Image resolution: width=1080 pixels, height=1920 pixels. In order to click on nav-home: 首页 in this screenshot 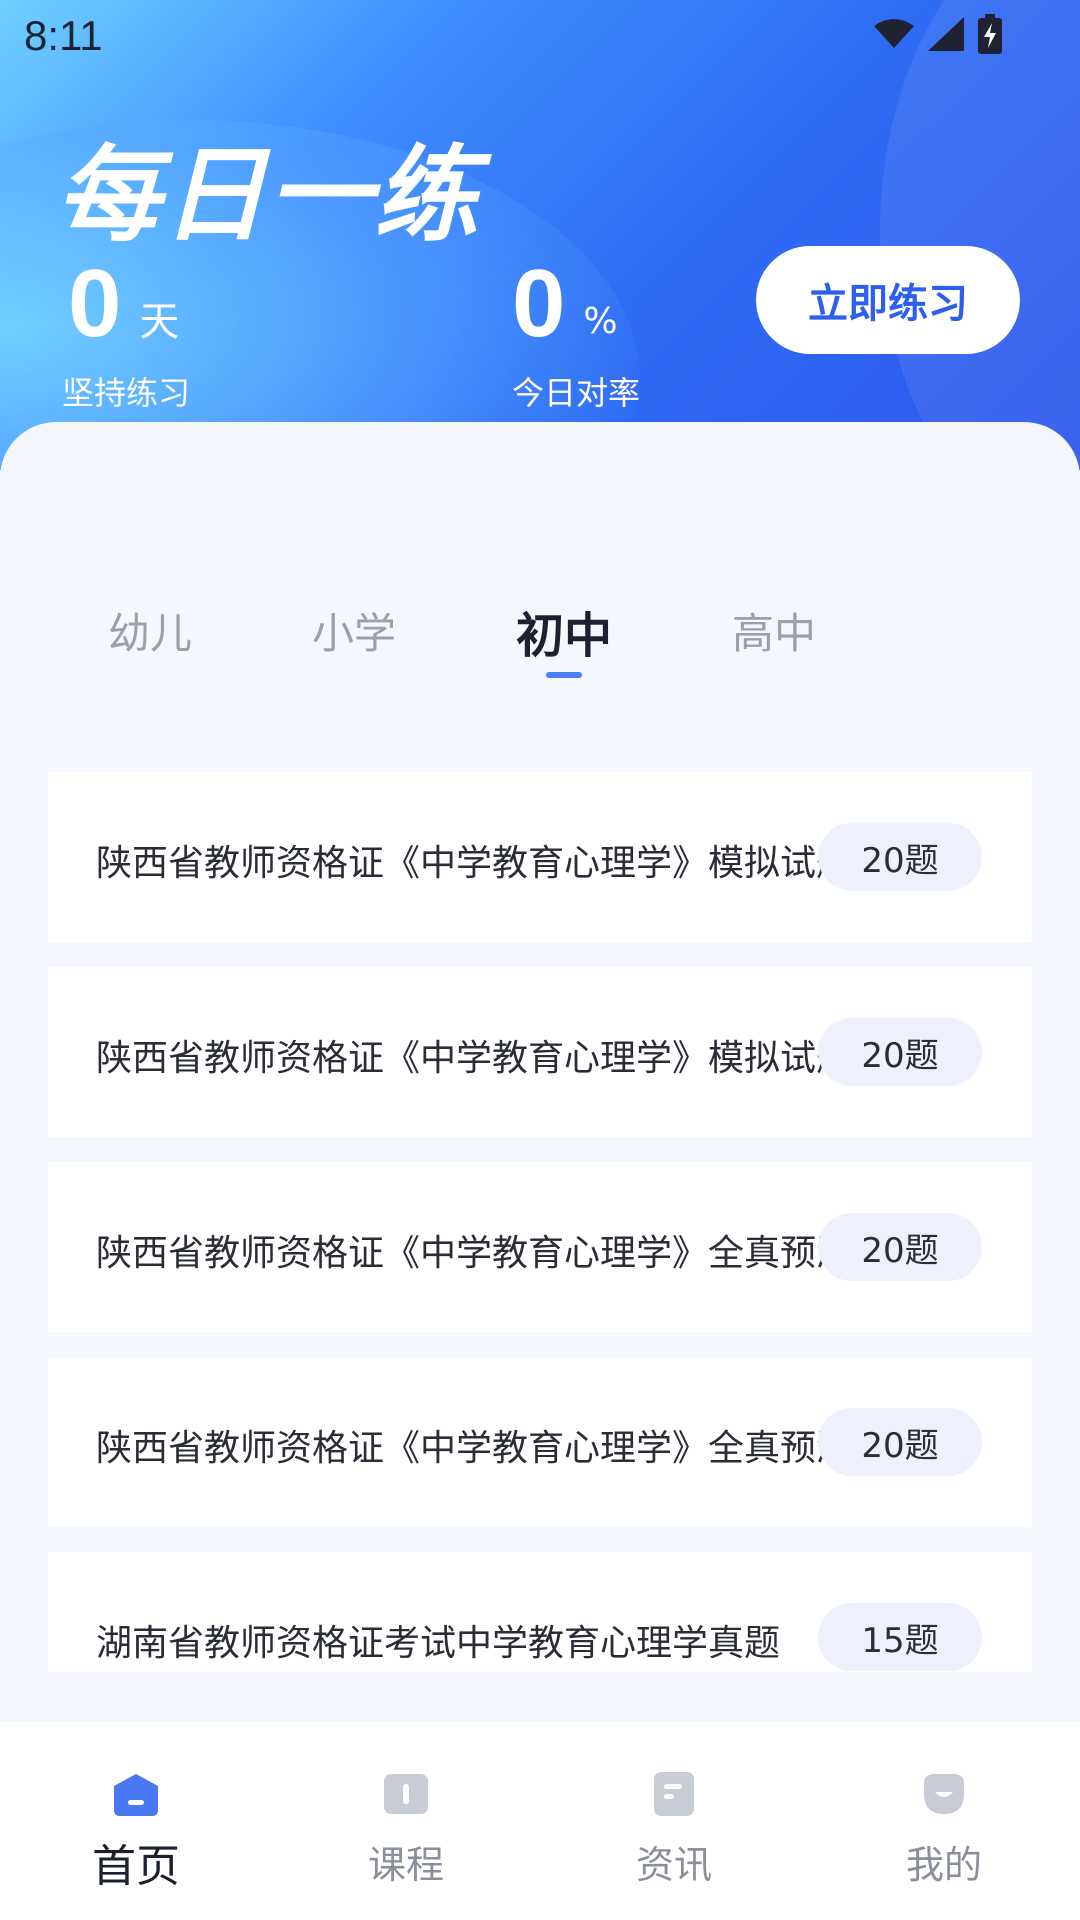, I will do `click(136, 1821)`.